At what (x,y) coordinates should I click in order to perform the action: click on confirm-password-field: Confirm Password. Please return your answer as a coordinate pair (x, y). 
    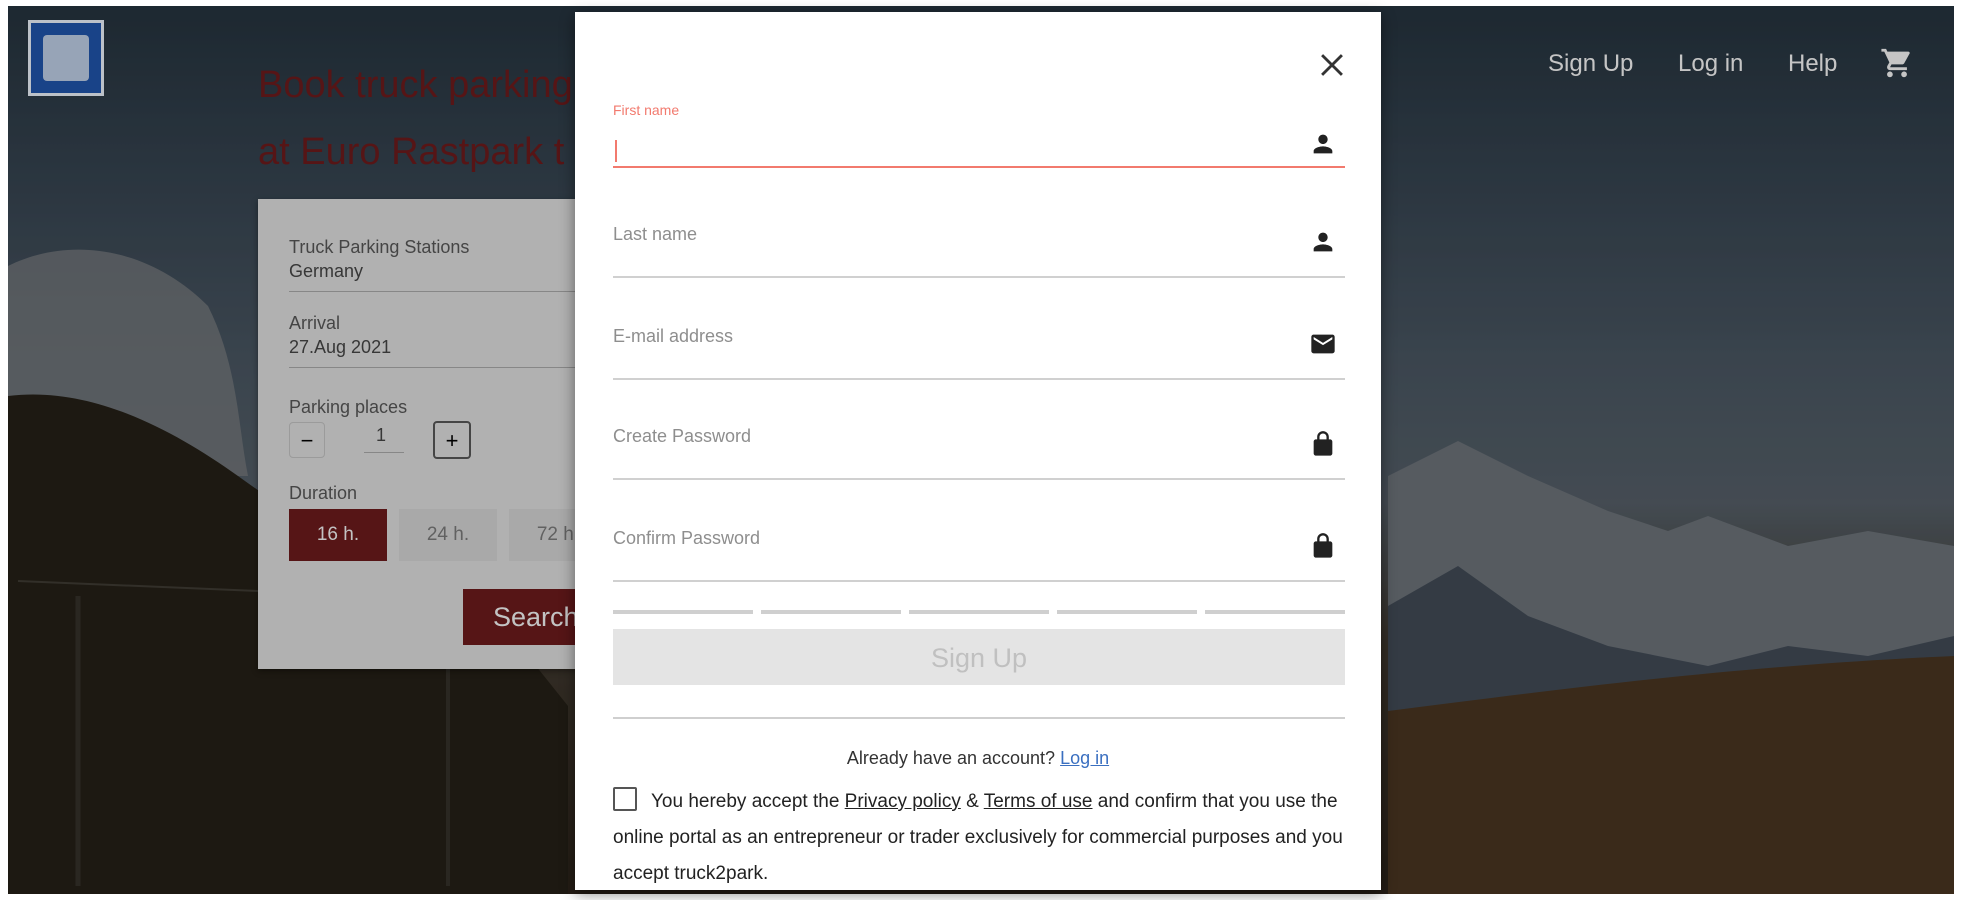
    Looking at the image, I should click on (979, 550).